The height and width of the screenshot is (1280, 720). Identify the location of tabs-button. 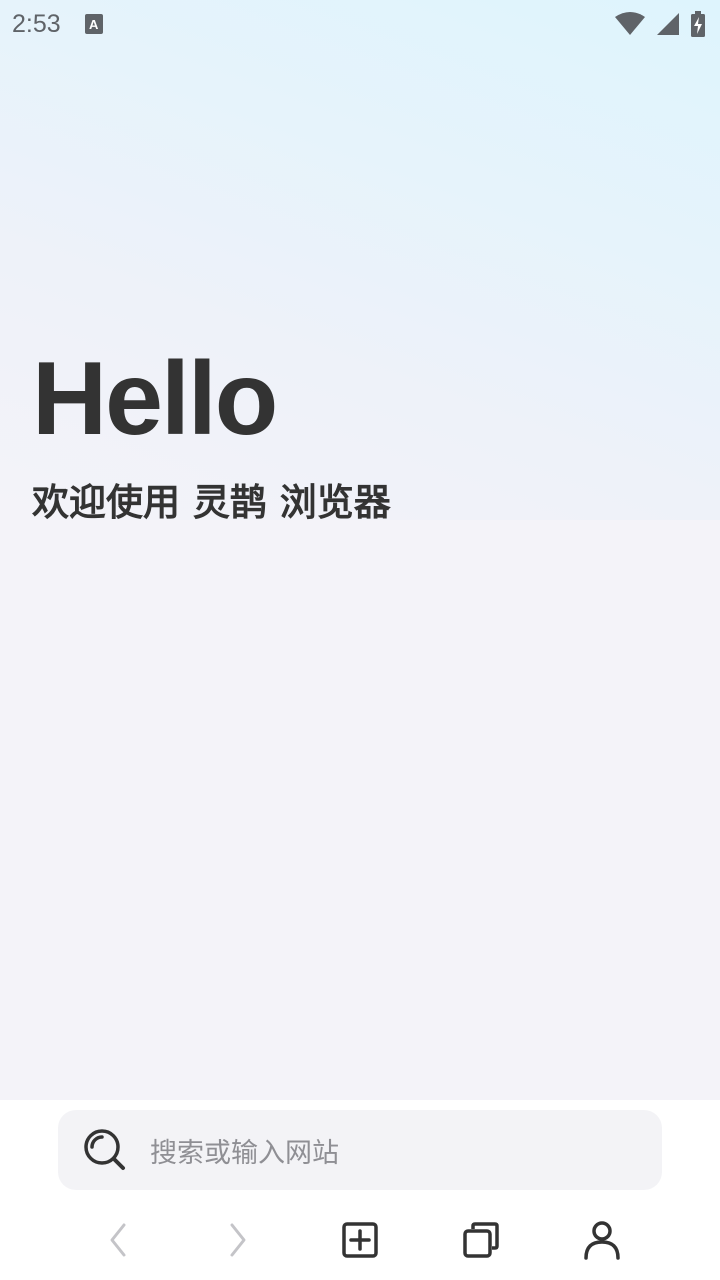
(481, 1240).